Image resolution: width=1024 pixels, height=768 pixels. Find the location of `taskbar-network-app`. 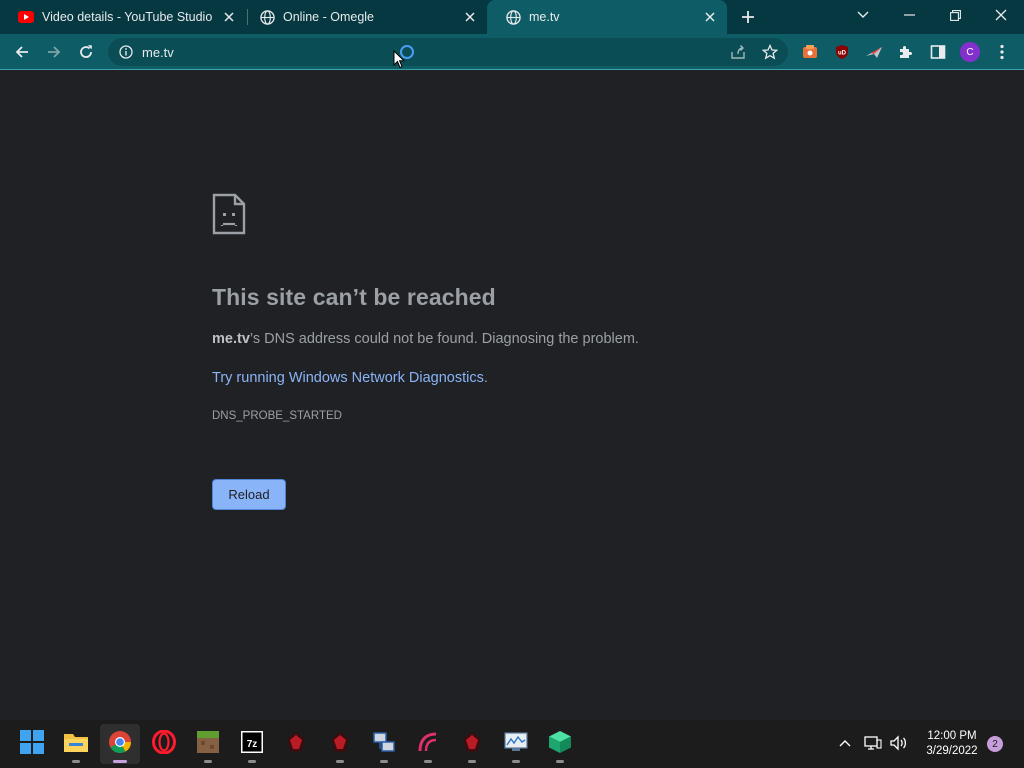

taskbar-network-app is located at coordinates (384, 744).